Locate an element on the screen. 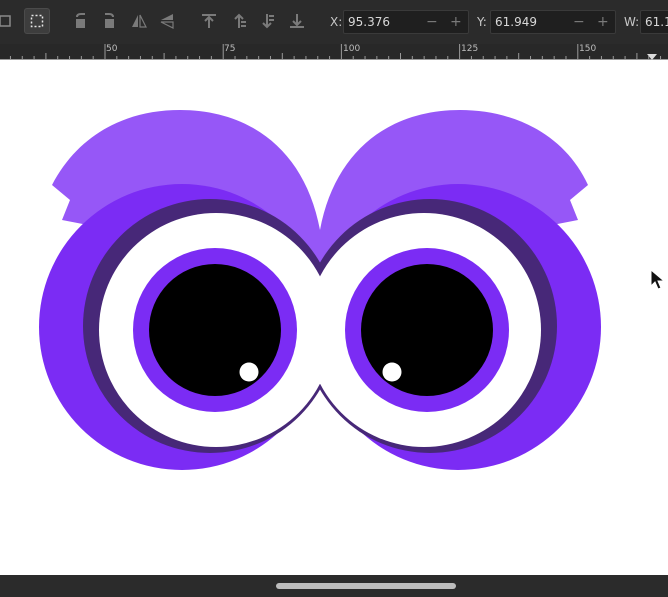 The height and width of the screenshot is (597, 668). x-value: 95.376 is located at coordinates (369, 22).